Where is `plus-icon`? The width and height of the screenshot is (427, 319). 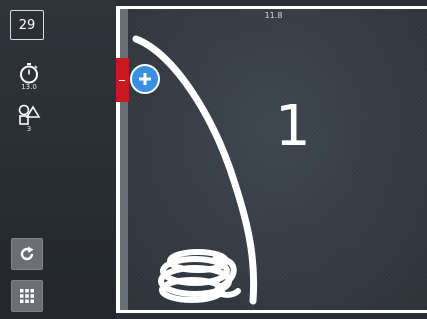 plus-icon is located at coordinates (145, 79).